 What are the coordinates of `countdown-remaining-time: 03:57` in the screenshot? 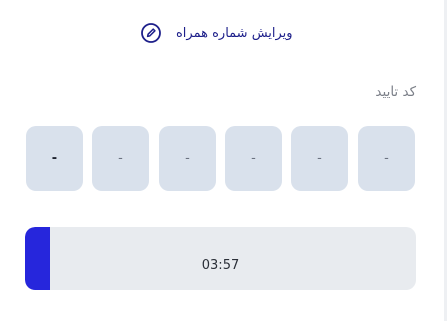 It's located at (220, 265).